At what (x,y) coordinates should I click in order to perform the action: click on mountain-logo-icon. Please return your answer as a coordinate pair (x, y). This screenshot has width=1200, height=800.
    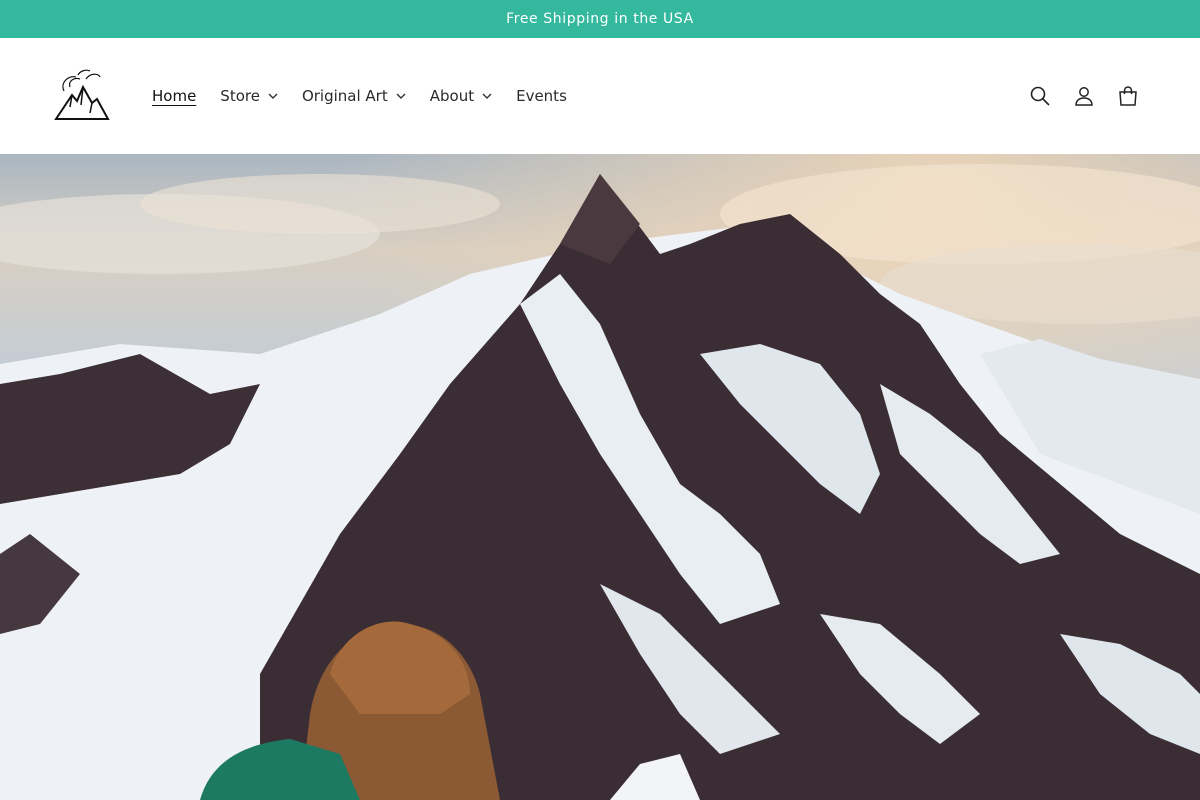
    Looking at the image, I should click on (82, 94).